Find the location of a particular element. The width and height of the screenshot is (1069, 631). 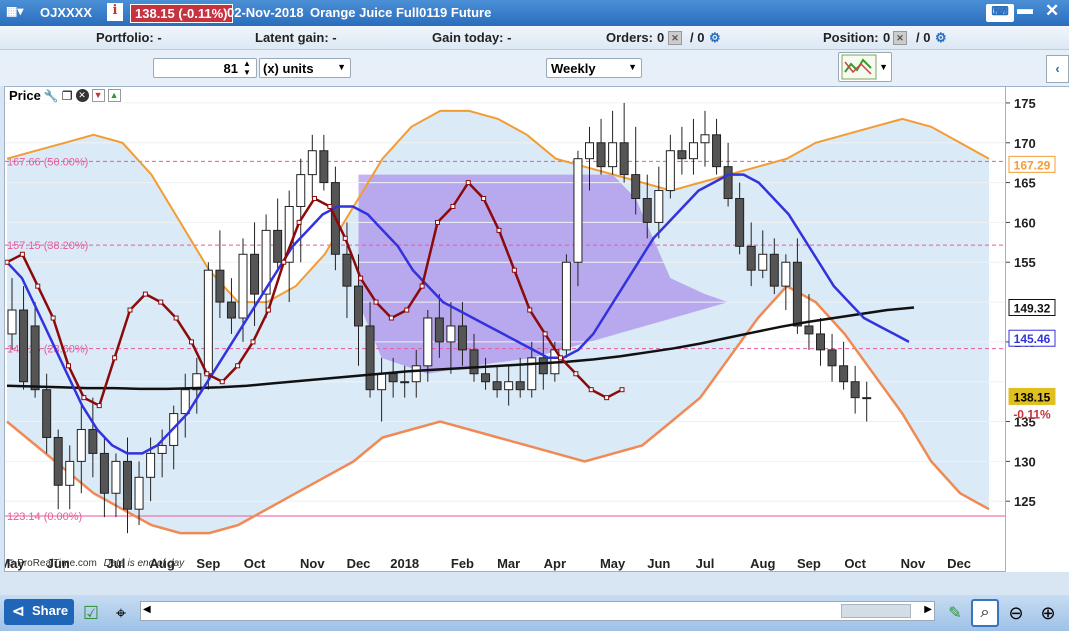

price-badge: 138.15 (-0.11%) is located at coordinates (181, 13).